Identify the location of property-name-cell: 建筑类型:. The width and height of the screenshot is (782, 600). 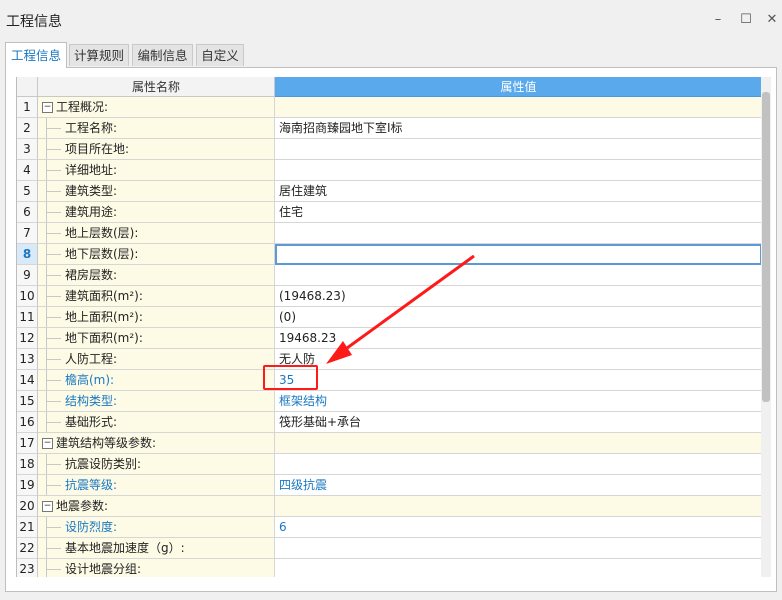
(156, 191).